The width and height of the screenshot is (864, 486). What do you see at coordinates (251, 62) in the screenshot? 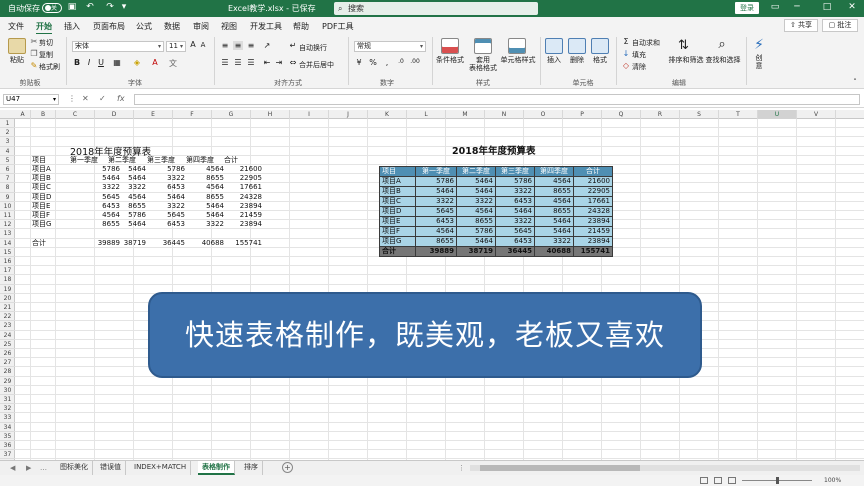
I see `align-right-icon: ☰` at bounding box center [251, 62].